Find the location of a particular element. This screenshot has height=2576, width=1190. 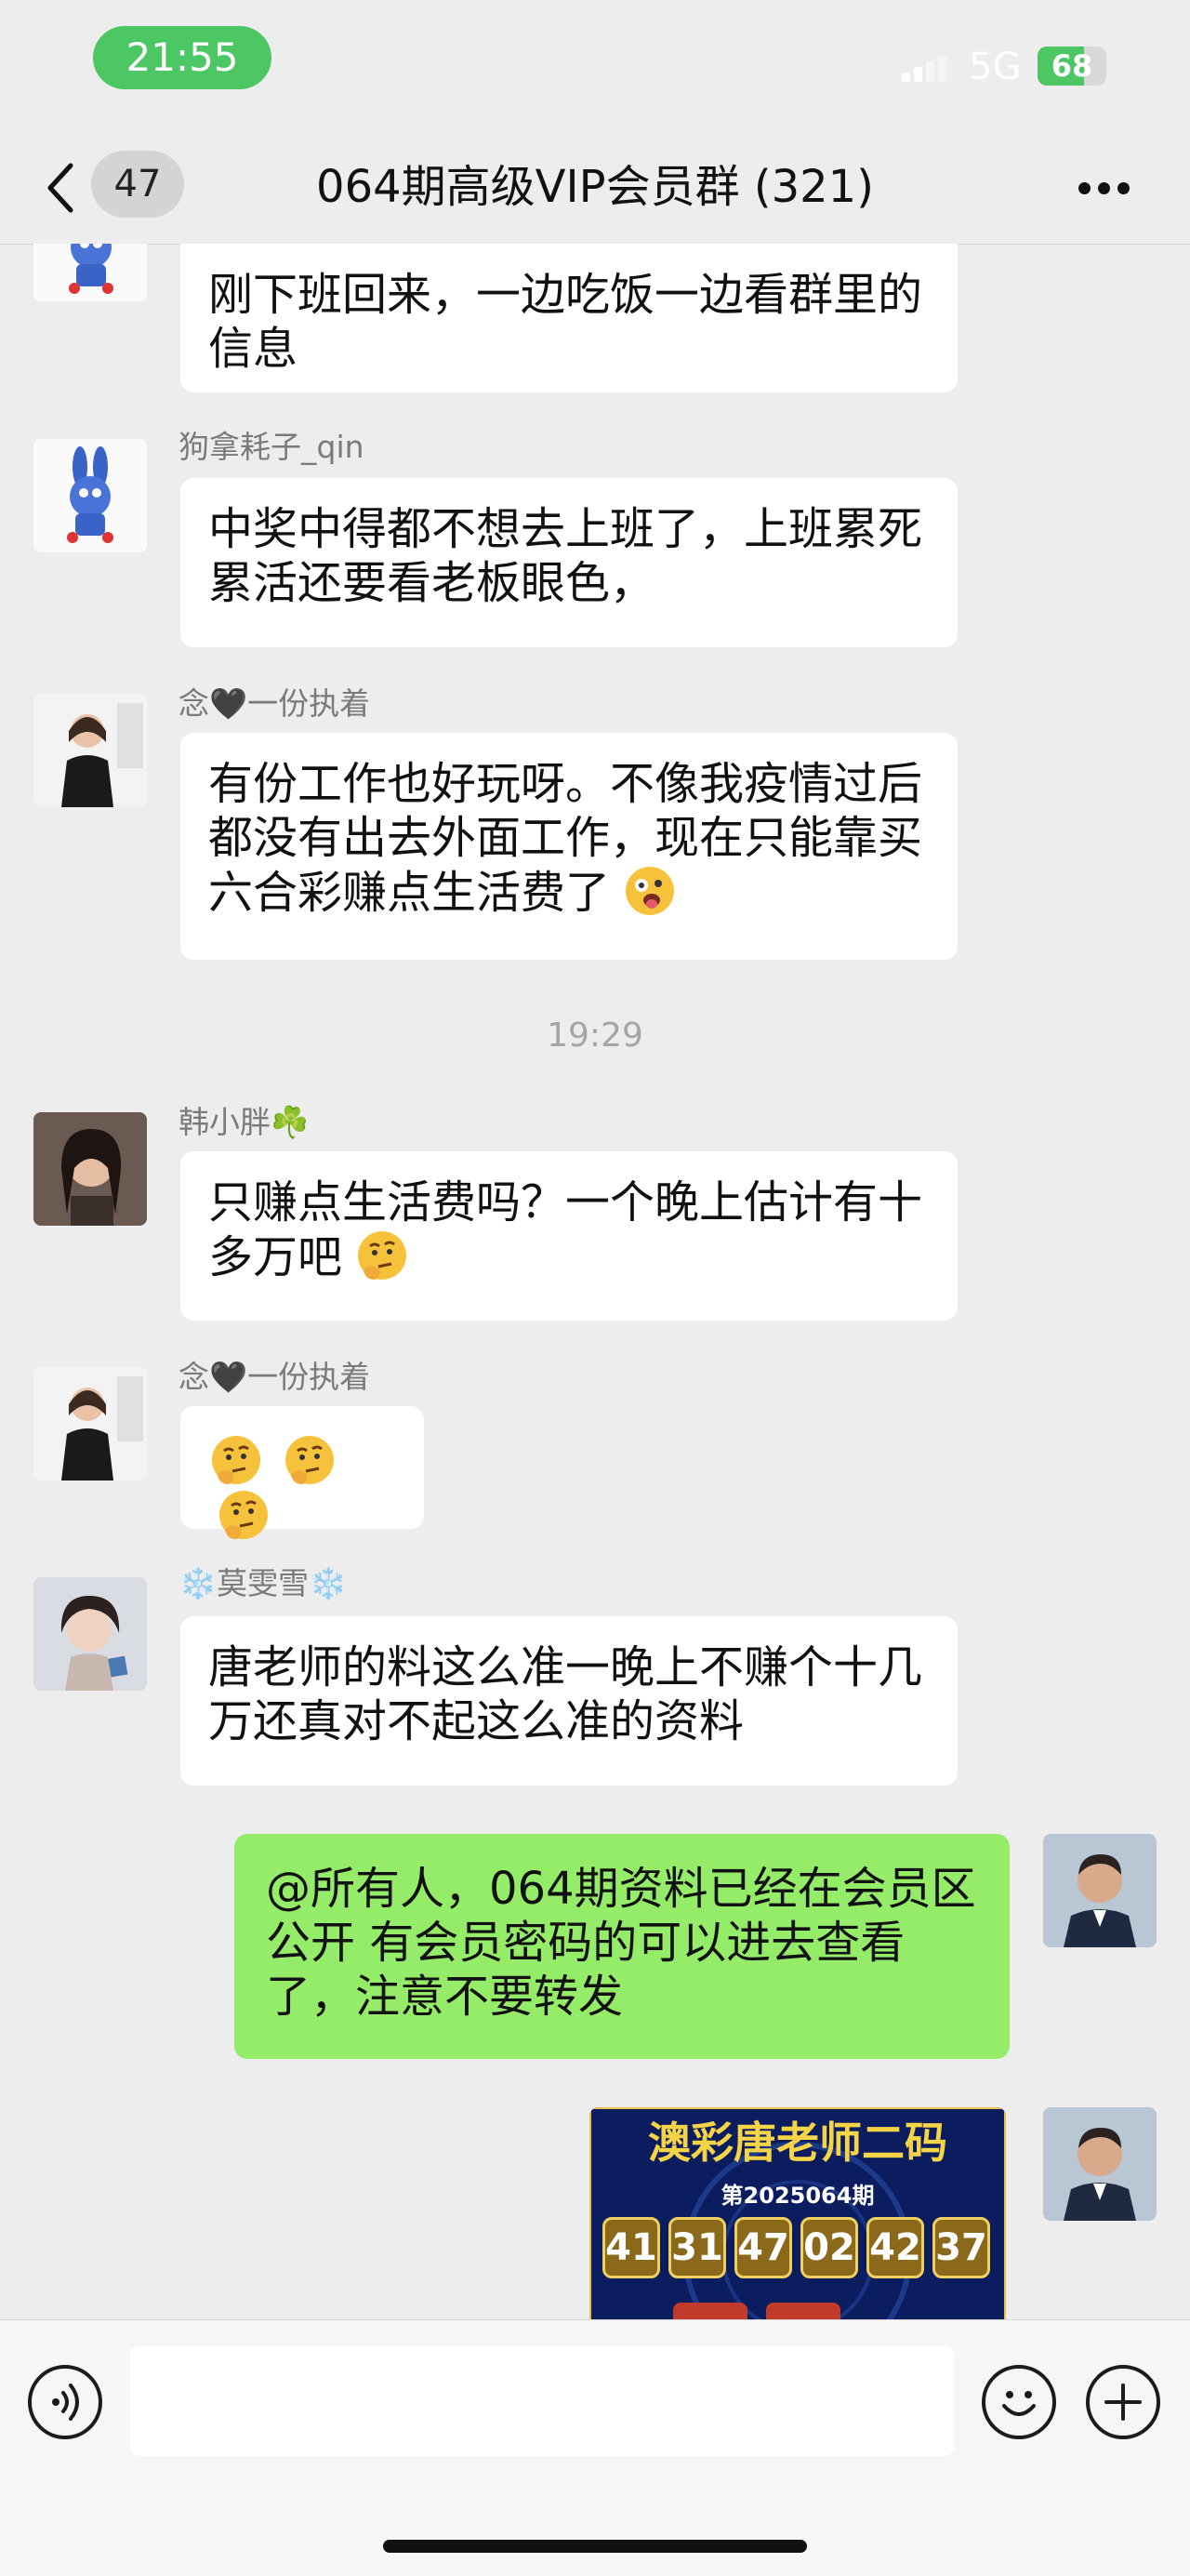

plus-icon is located at coordinates (1123, 2402).